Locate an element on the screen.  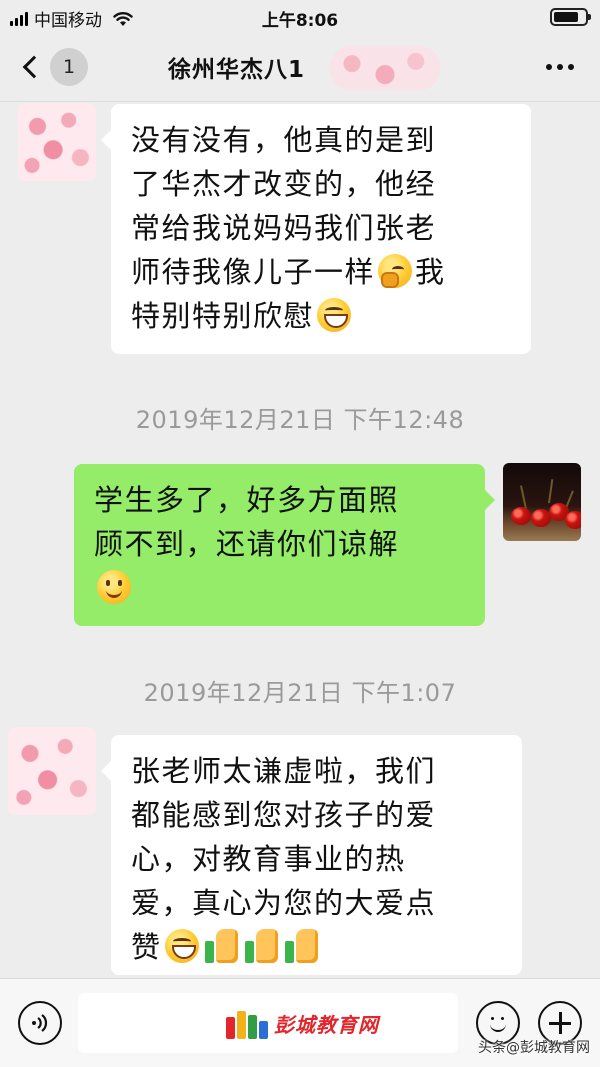
back-button: 1 is located at coordinates (53, 67).